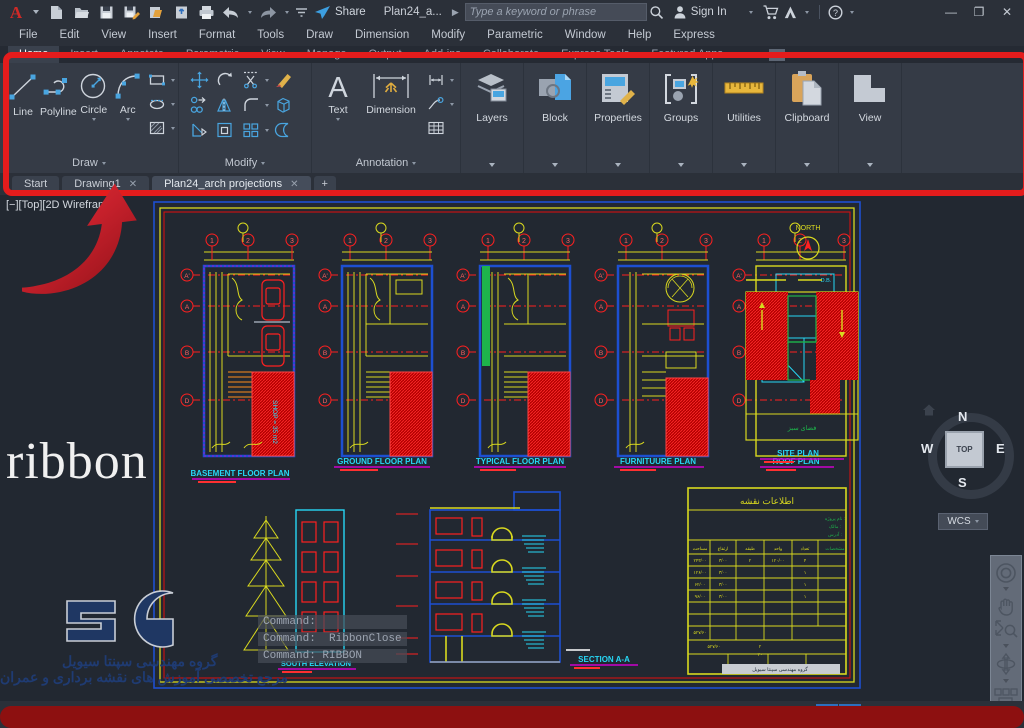  What do you see at coordinates (231, 12) in the screenshot?
I see `undo-button` at bounding box center [231, 12].